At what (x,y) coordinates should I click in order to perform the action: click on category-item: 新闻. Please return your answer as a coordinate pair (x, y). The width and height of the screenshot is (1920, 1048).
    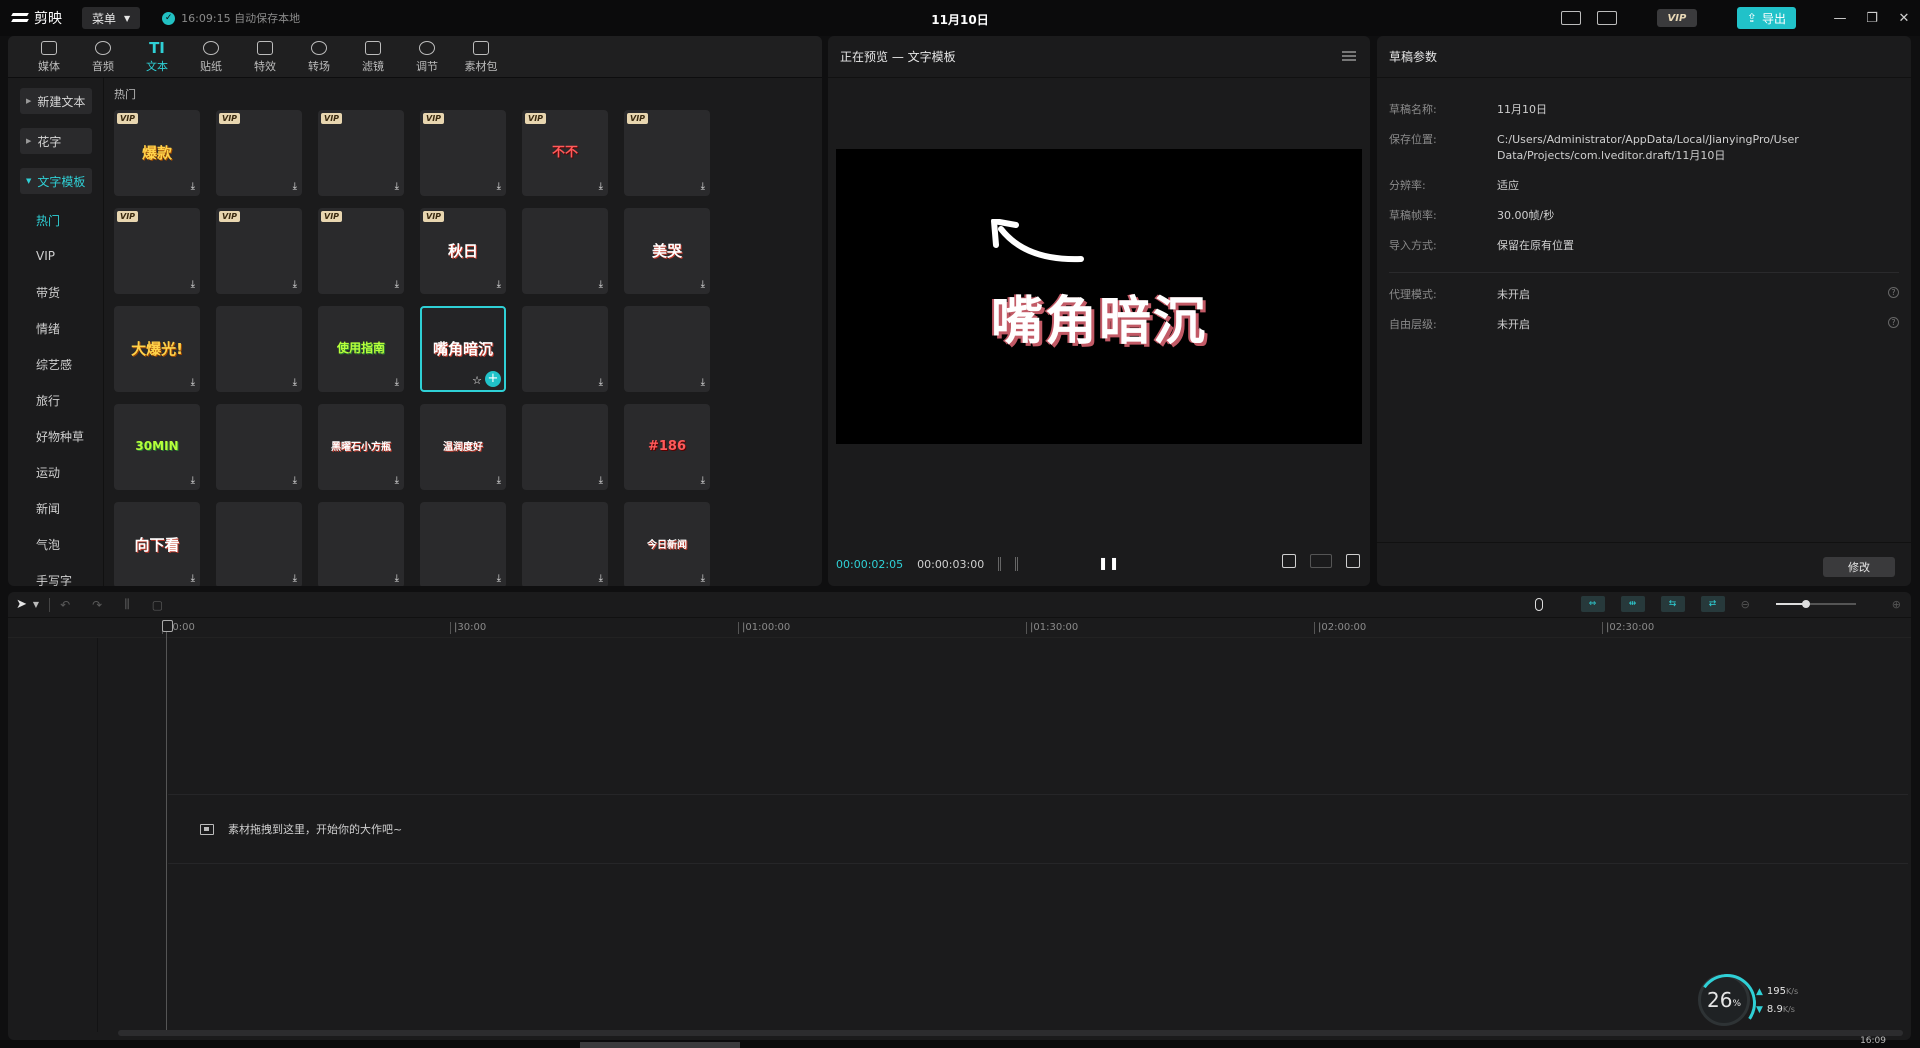
    Looking at the image, I should click on (55, 508).